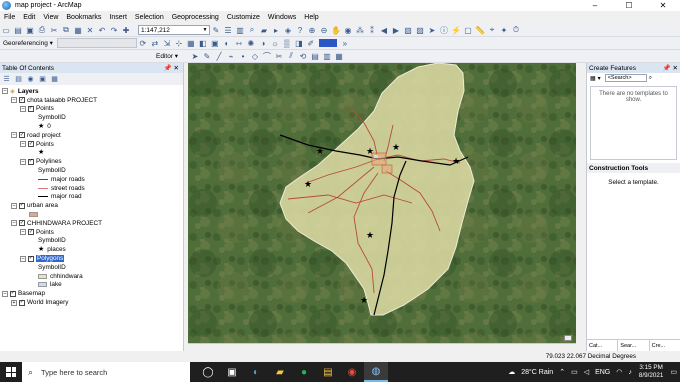  Describe the element at coordinates (114, 30) in the screenshot. I see `redo-icon: ↷` at that location.